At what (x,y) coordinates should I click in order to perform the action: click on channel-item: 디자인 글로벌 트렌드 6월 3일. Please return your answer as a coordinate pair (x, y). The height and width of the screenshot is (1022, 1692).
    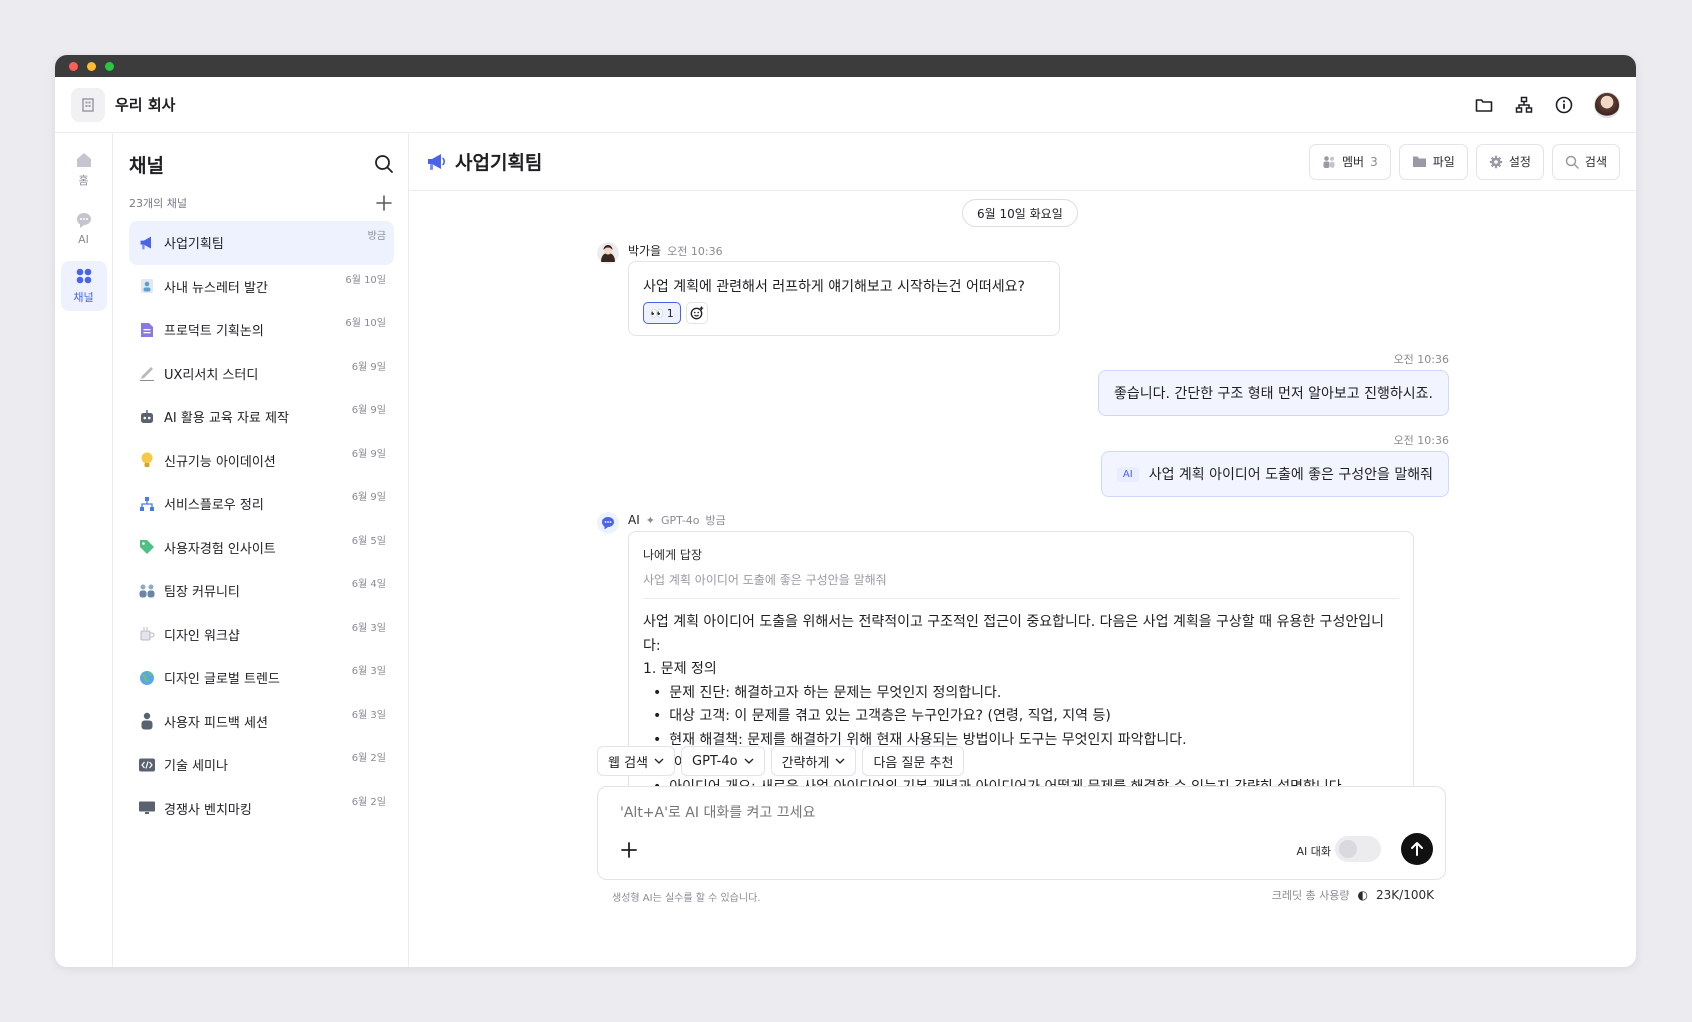
    Looking at the image, I should click on (261, 678).